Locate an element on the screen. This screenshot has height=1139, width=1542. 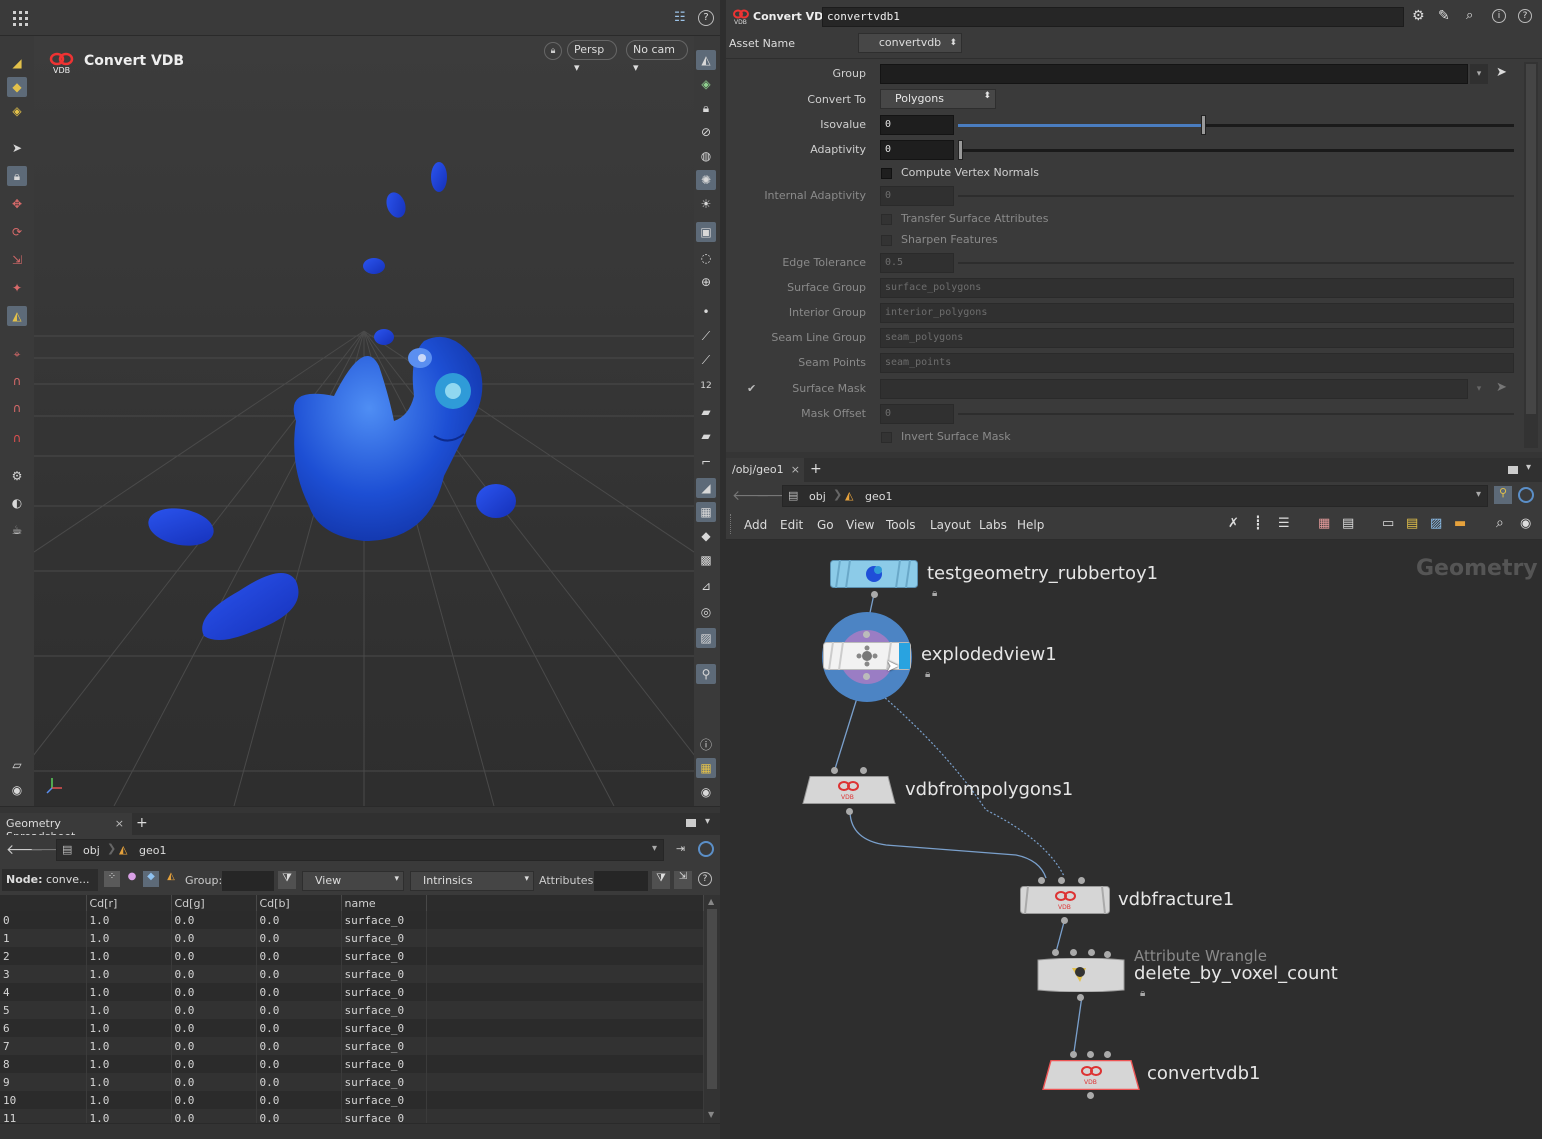
menu-go: Go is located at coordinates (825, 525).